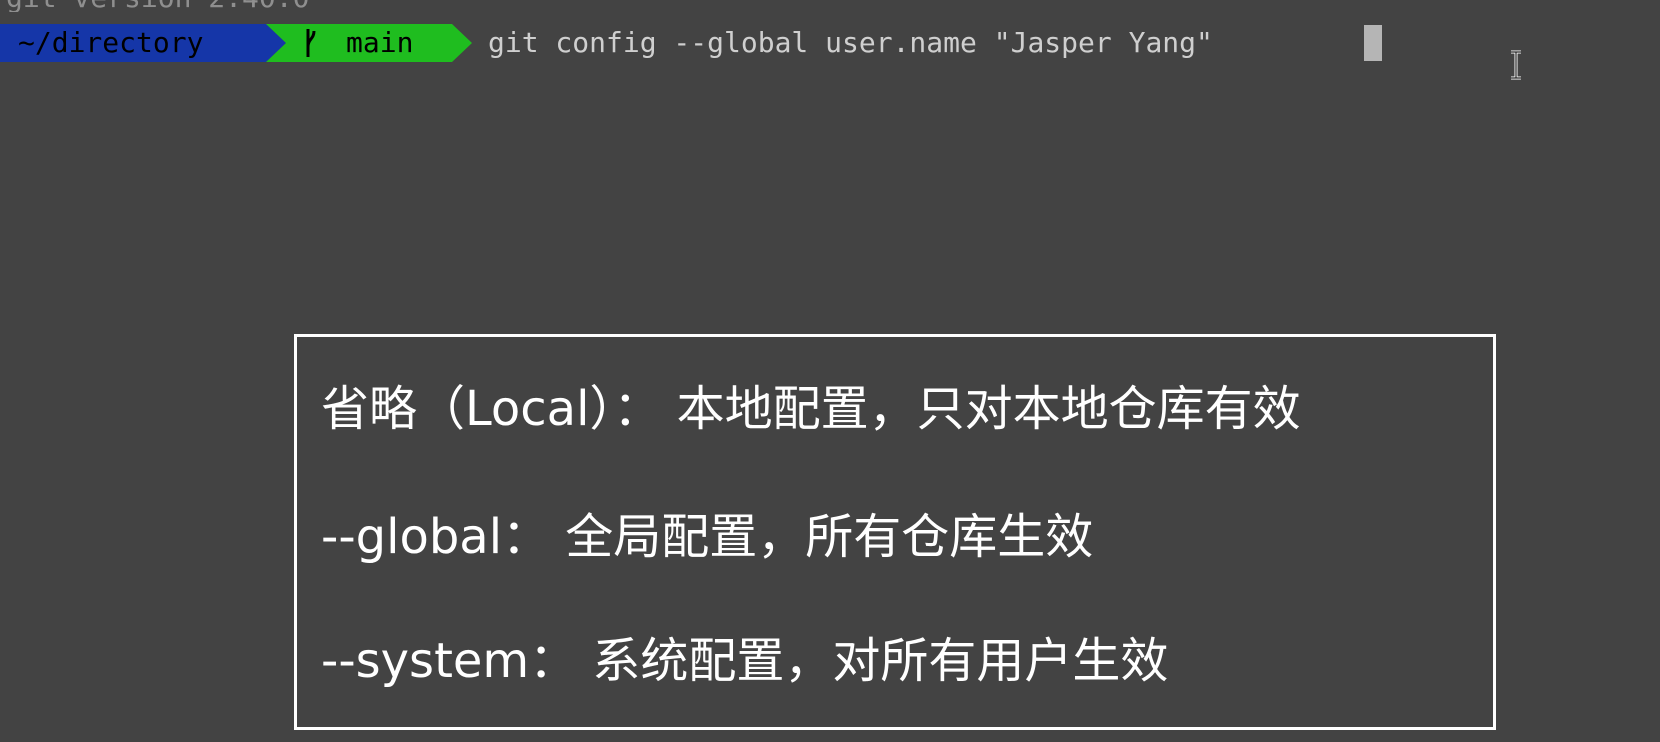 The width and height of the screenshot is (1660, 742). What do you see at coordinates (1373, 43) in the screenshot?
I see `terminal-cursor` at bounding box center [1373, 43].